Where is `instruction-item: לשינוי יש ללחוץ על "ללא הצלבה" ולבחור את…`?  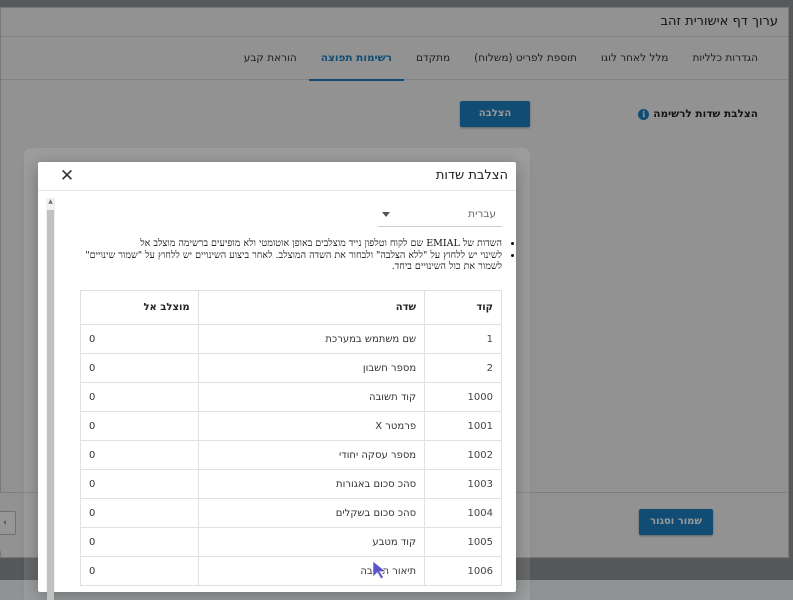 instruction-item: לשינוי יש ללחוץ על "ללא הצלבה" ולבחור את… is located at coordinates (290, 261).